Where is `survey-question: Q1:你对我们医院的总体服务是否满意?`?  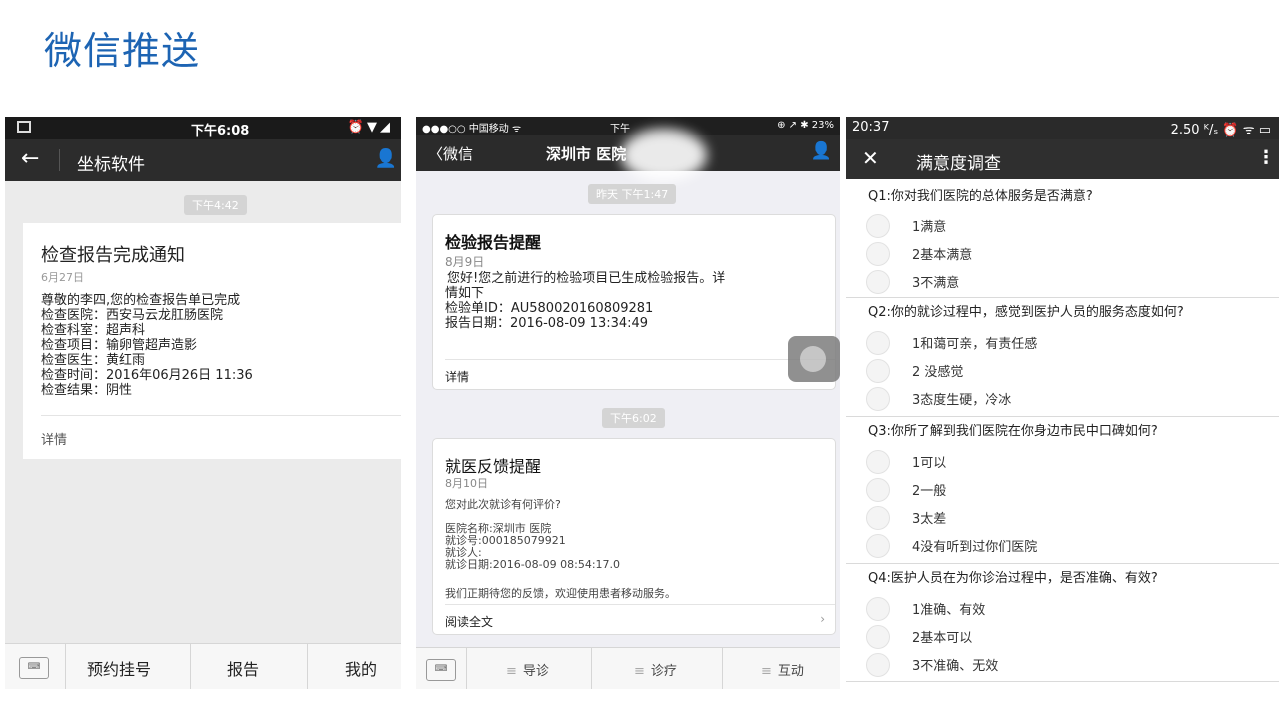
survey-question: Q1:你对我们医院的总体服务是否满意? is located at coordinates (1062, 193).